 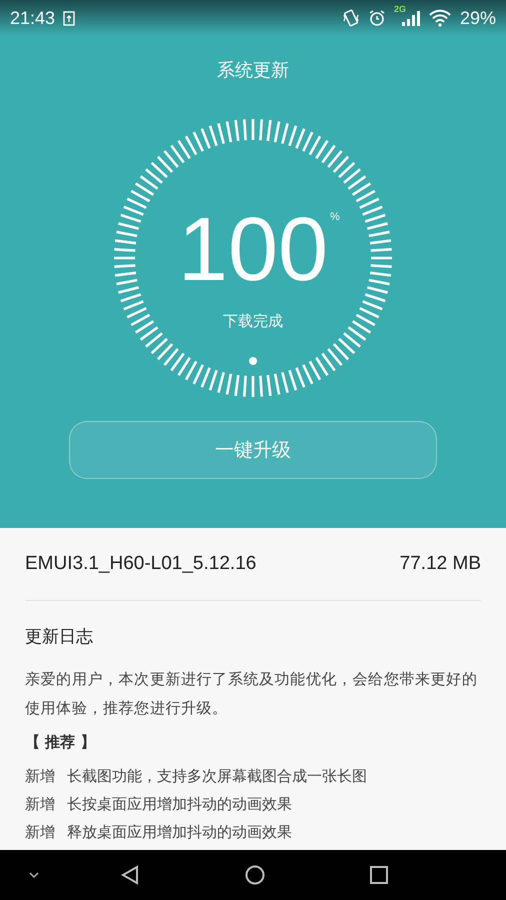 What do you see at coordinates (253, 361) in the screenshot?
I see `indicator-dot` at bounding box center [253, 361].